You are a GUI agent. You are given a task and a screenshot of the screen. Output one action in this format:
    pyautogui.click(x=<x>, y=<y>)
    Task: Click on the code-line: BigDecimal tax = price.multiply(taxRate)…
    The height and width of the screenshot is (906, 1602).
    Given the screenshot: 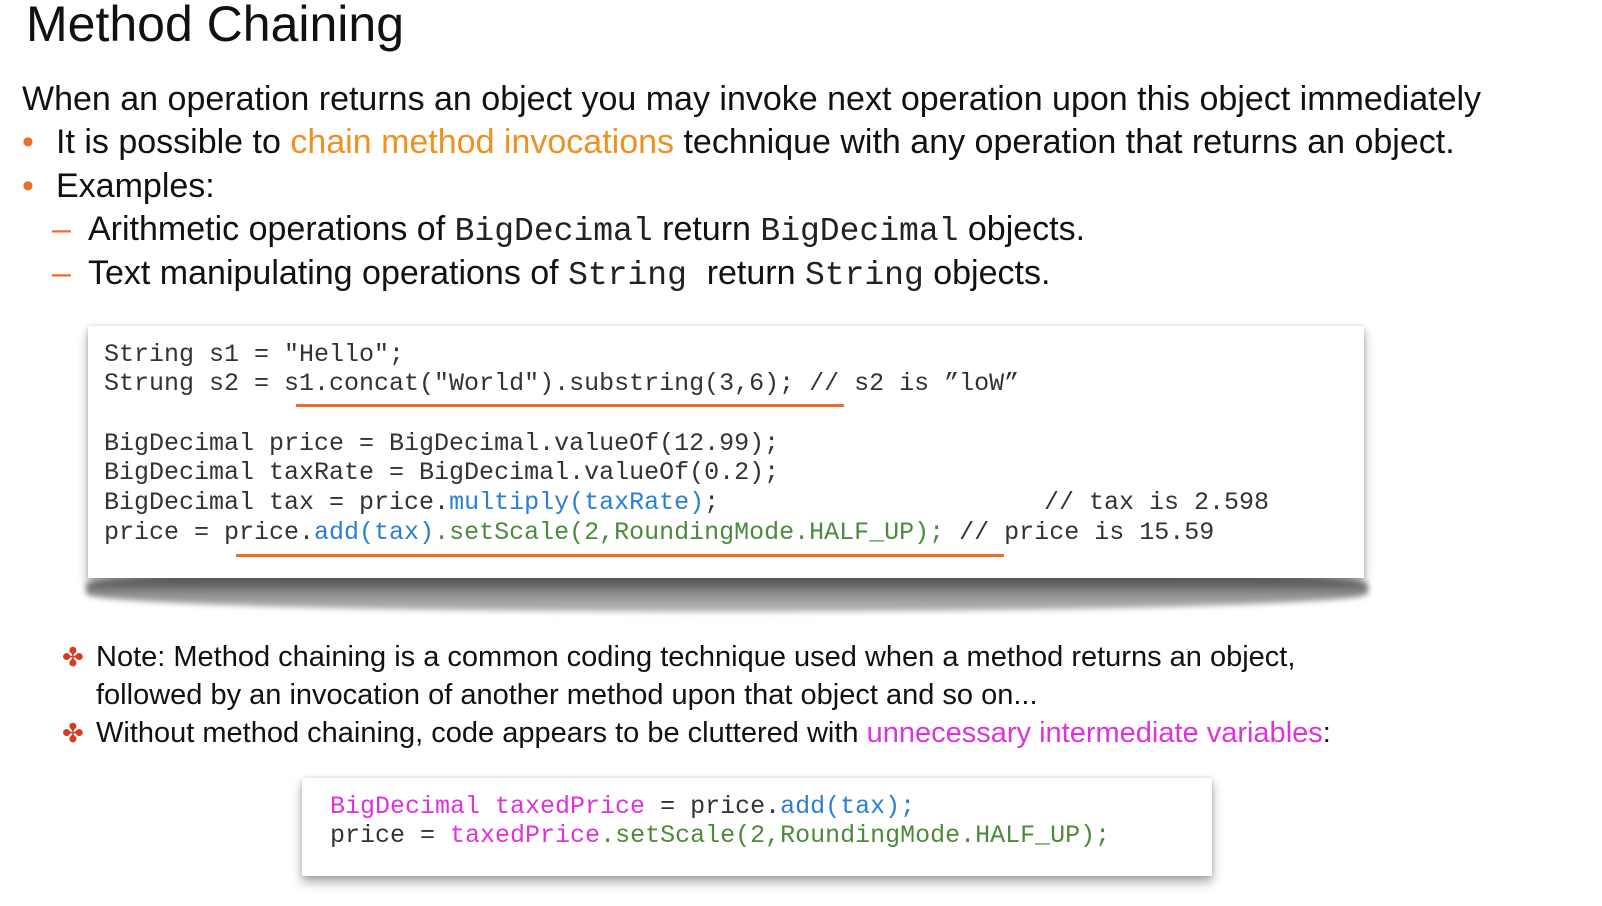 What is the action you would take?
    pyautogui.click(x=411, y=503)
    